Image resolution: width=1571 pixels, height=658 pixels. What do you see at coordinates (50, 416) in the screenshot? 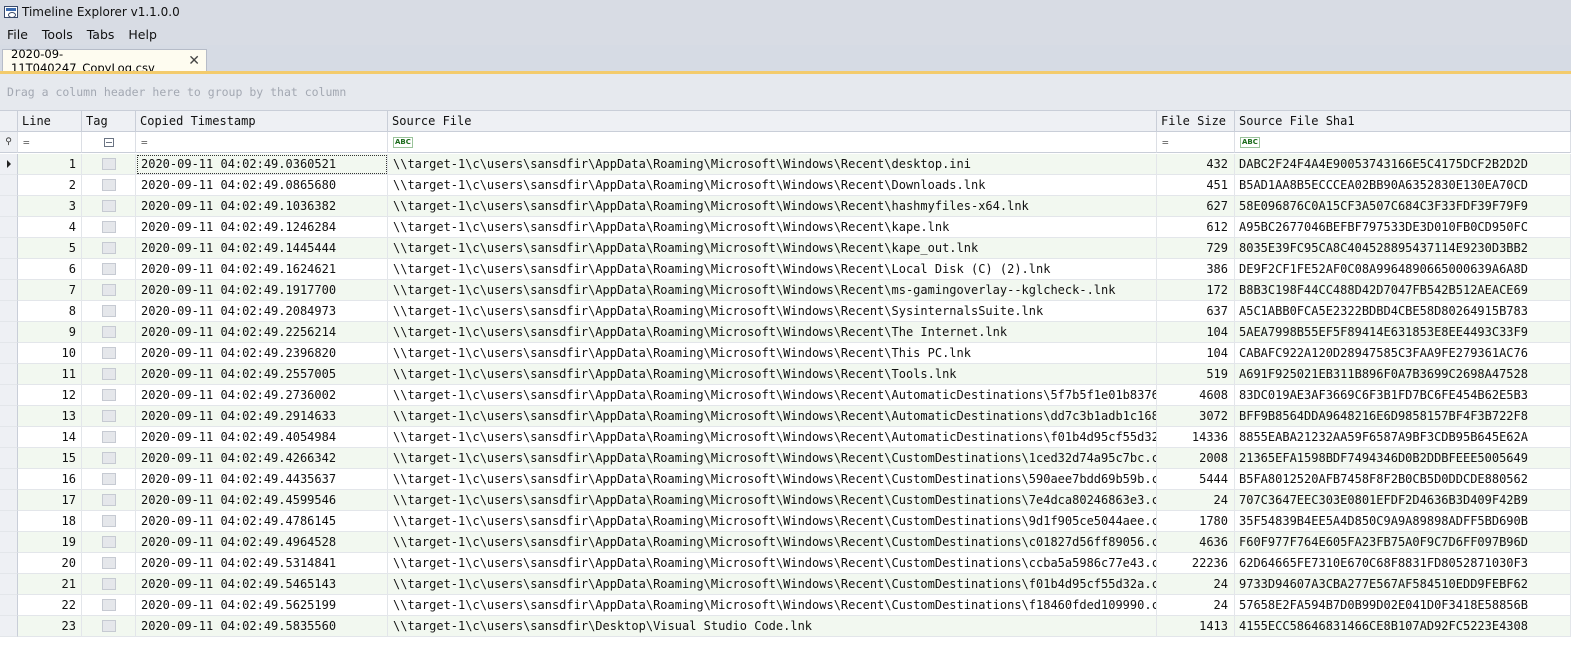
I see `cell-line: 13` at bounding box center [50, 416].